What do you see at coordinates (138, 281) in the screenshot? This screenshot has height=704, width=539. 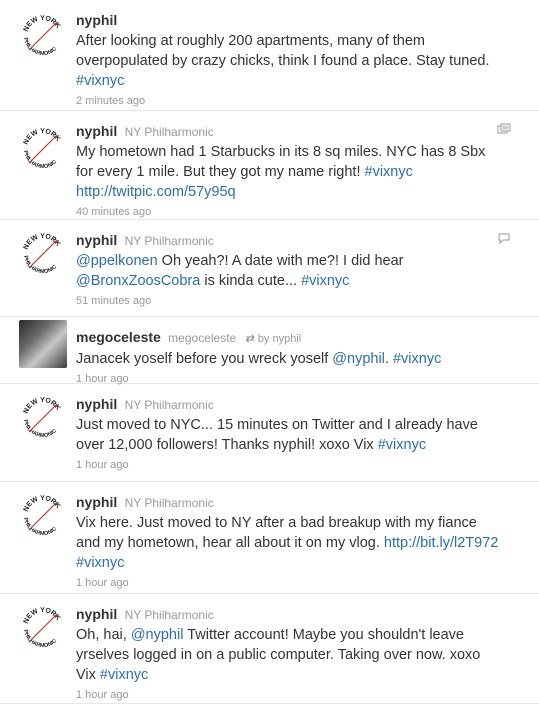 I see `mention-link: @BronxZoosCobra` at bounding box center [138, 281].